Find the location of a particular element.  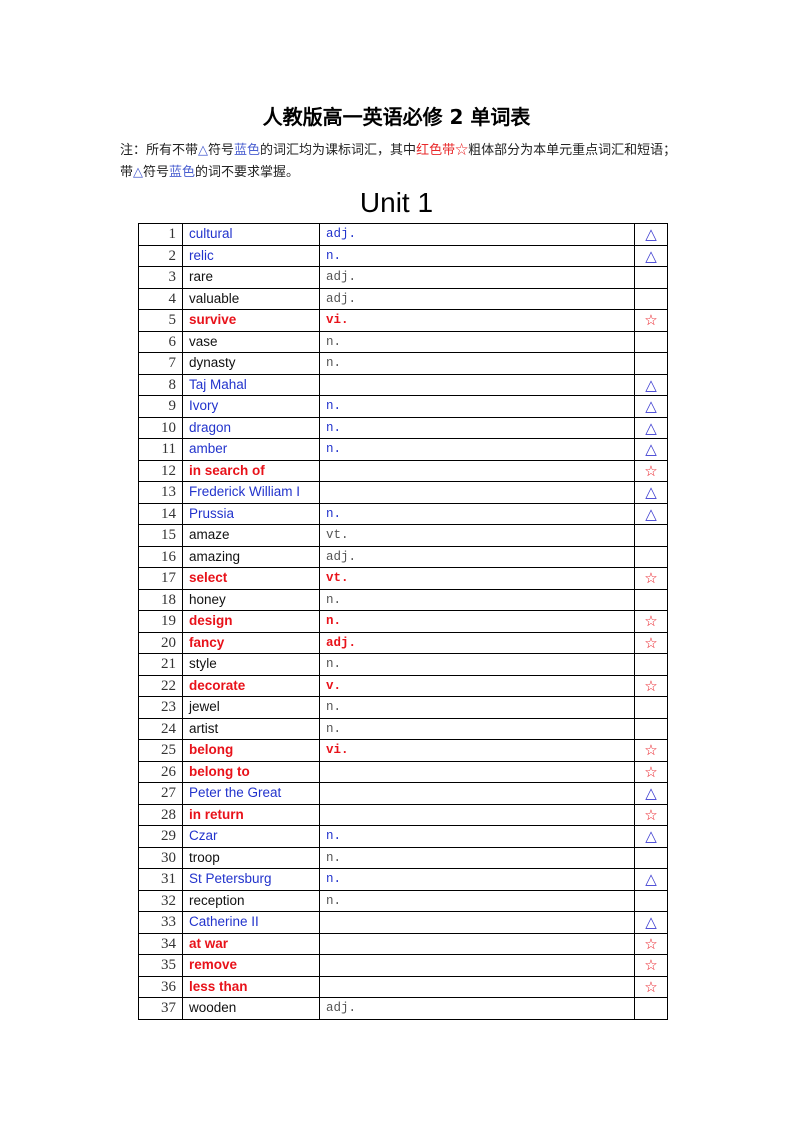

row-number: 14 is located at coordinates (160, 513).